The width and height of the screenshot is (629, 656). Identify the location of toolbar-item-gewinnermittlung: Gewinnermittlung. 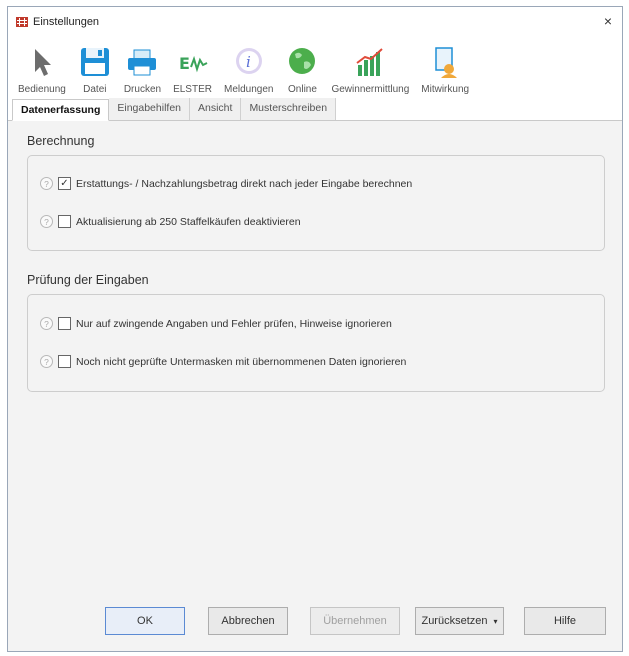
(370, 68).